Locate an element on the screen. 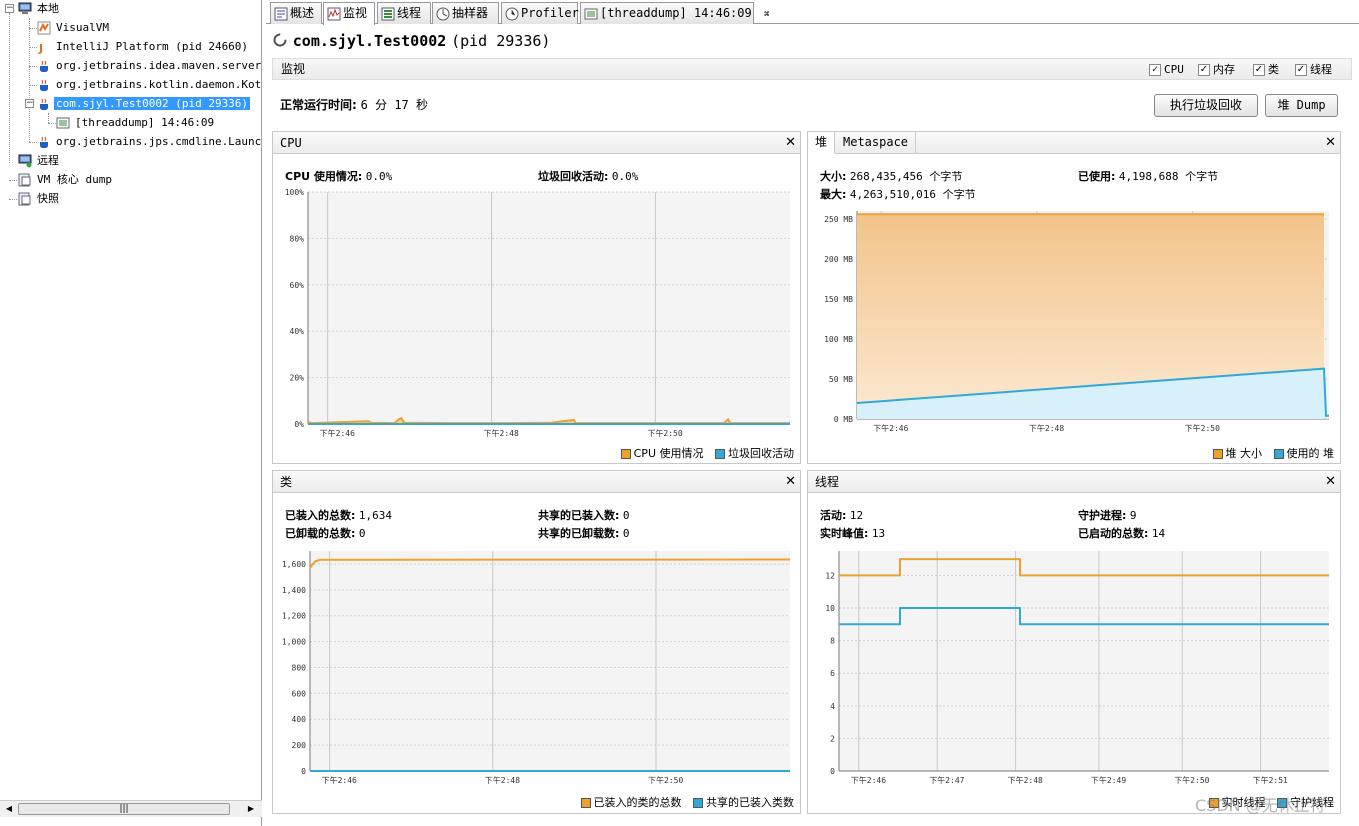 Image resolution: width=1359 pixels, height=826 pixels. checkbox-label: 内存 is located at coordinates (1224, 69).